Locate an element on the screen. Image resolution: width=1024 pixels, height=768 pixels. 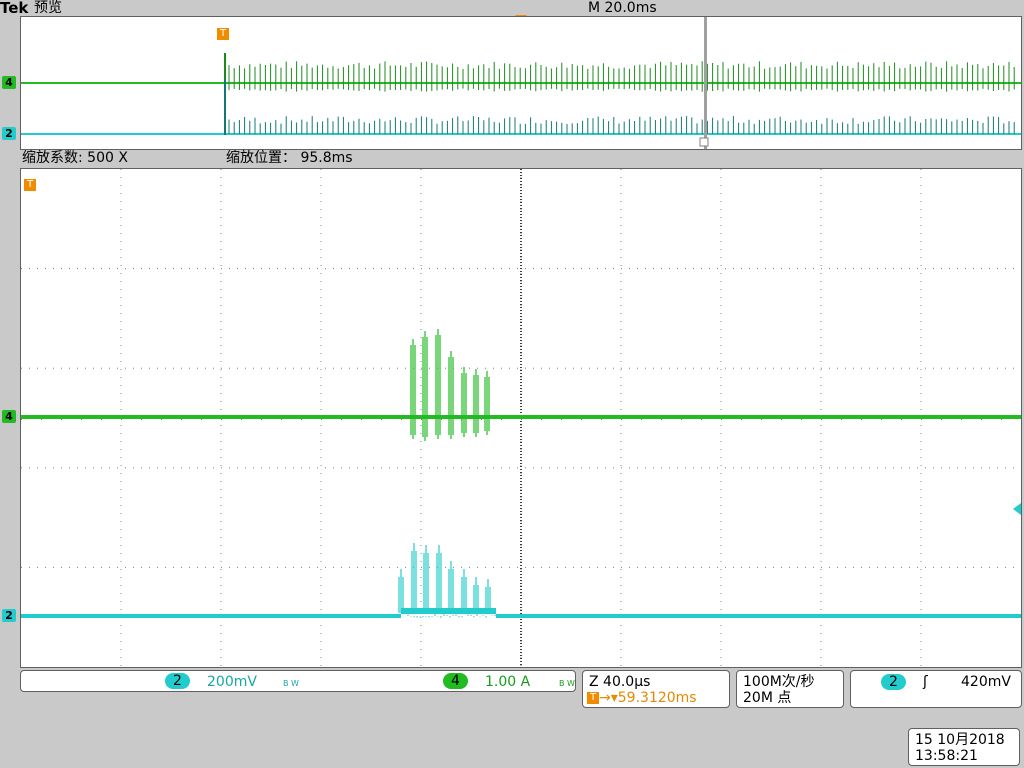
zoom-timebase-panel: Z 40.0µs T →▾59.3120ms is located at coordinates (656, 689).